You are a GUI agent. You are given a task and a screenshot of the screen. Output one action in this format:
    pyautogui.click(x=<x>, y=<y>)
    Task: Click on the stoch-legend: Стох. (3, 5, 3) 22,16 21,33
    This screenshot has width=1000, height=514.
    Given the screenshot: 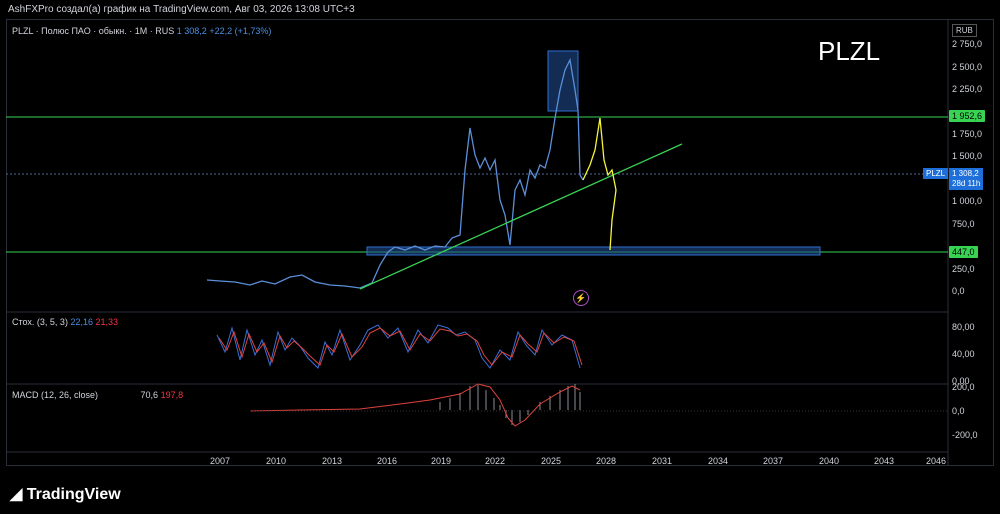 What is the action you would take?
    pyautogui.click(x=65, y=322)
    